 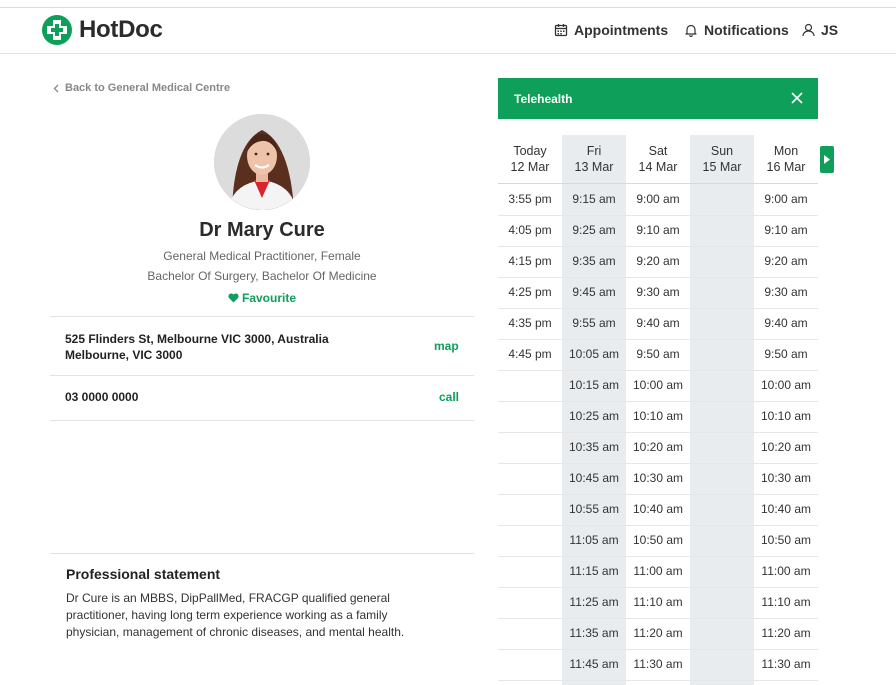 What do you see at coordinates (530, 292) in the screenshot?
I see `time-slot: 4:25 pm` at bounding box center [530, 292].